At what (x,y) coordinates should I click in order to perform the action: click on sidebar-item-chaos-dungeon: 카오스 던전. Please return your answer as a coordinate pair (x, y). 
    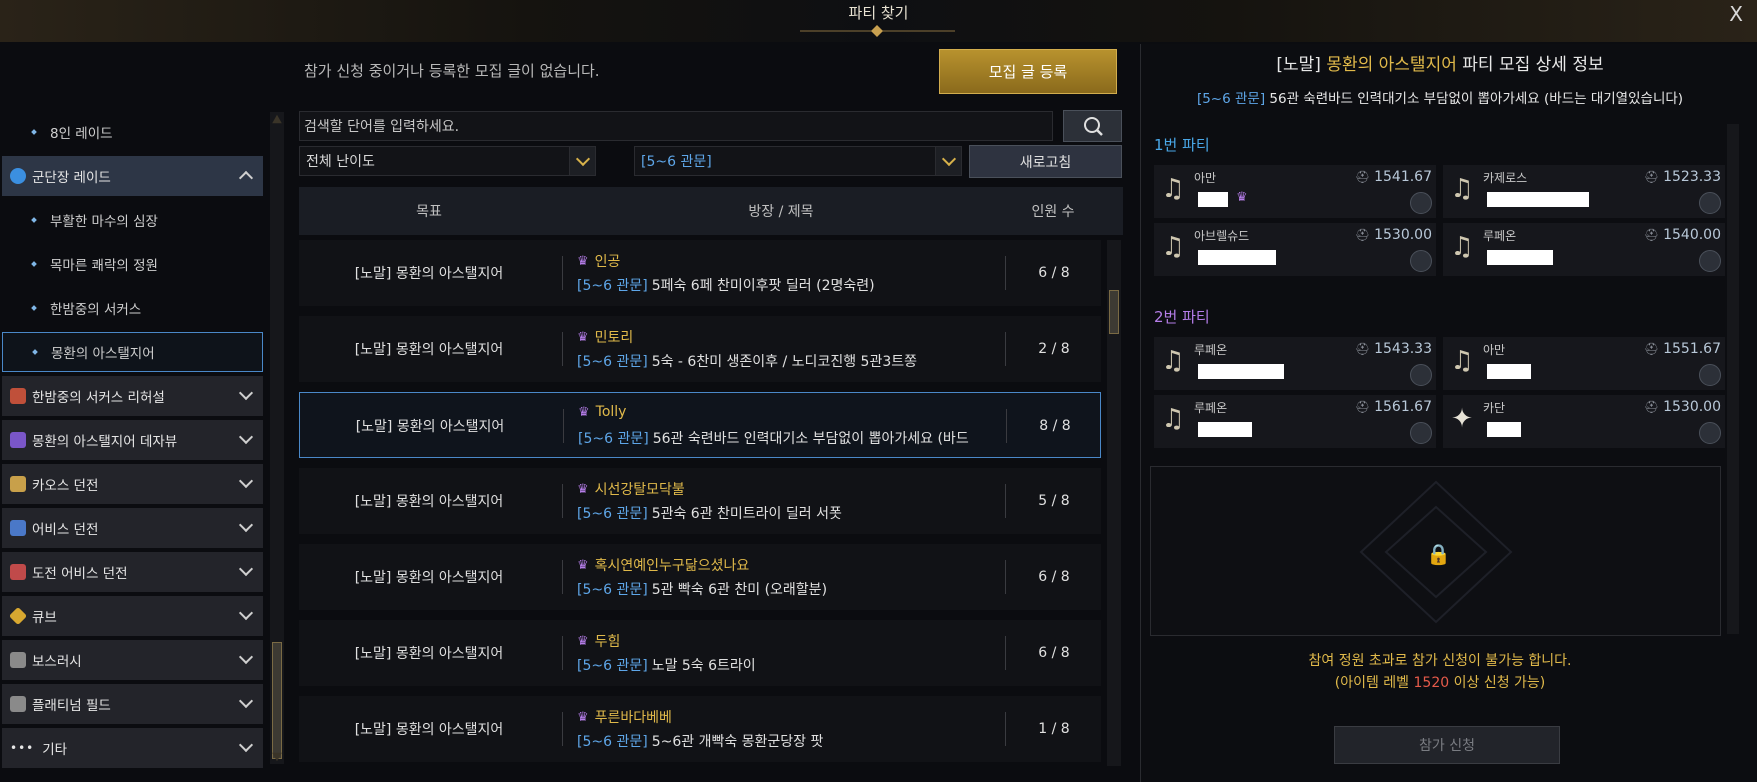
    Looking at the image, I should click on (132, 484).